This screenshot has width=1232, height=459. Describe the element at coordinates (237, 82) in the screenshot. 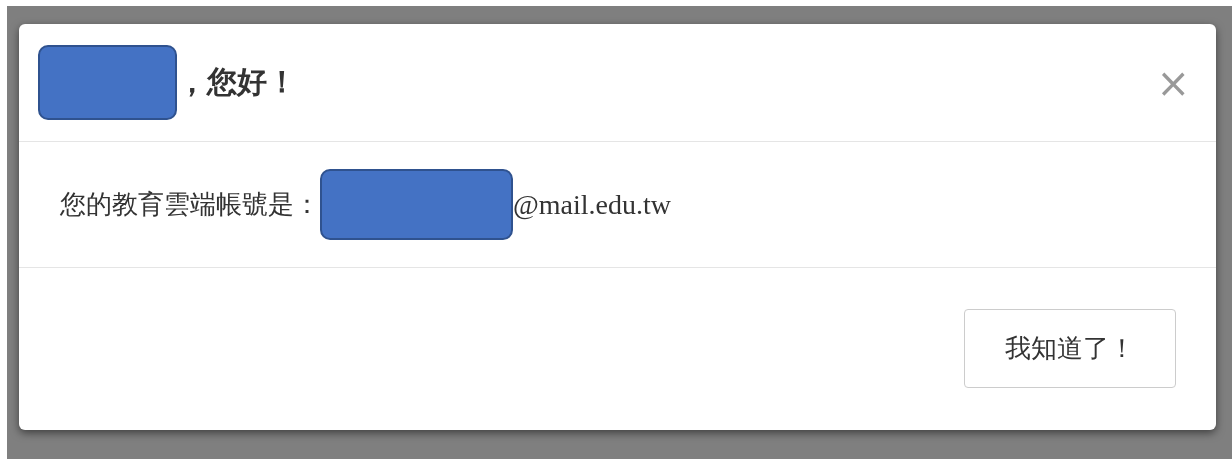

I see `dialog-title: ，您好！` at that location.